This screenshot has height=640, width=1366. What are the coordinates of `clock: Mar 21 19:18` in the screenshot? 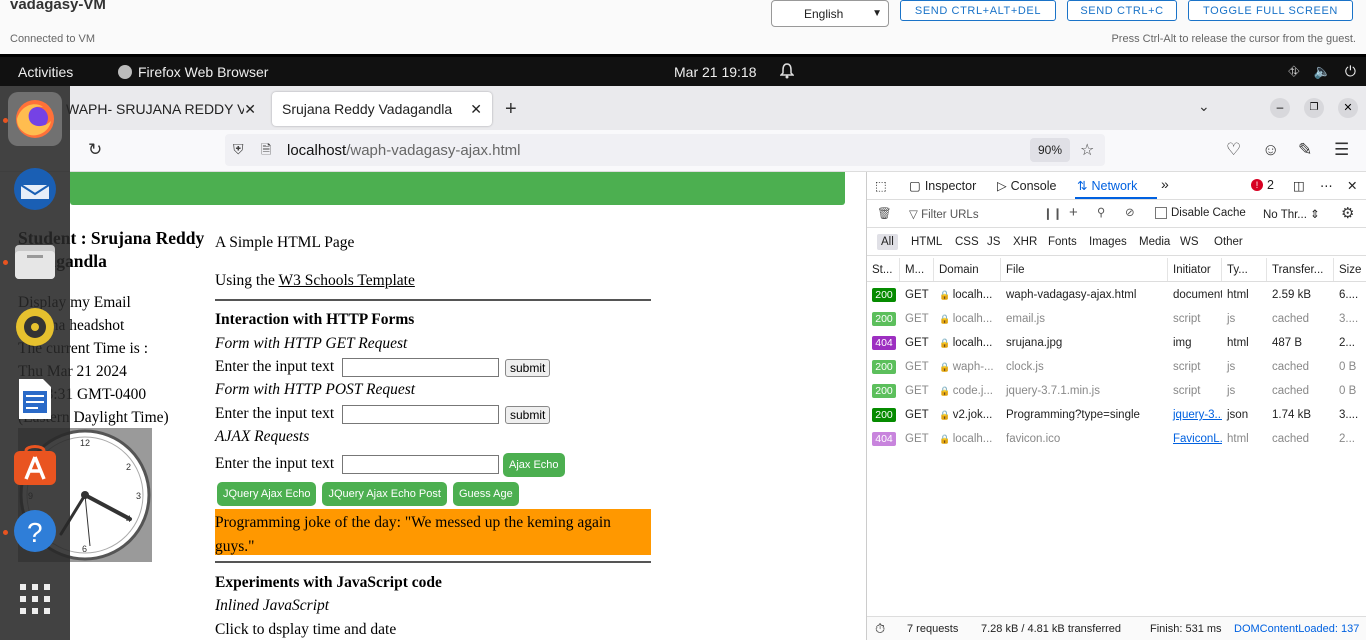 It's located at (715, 72).